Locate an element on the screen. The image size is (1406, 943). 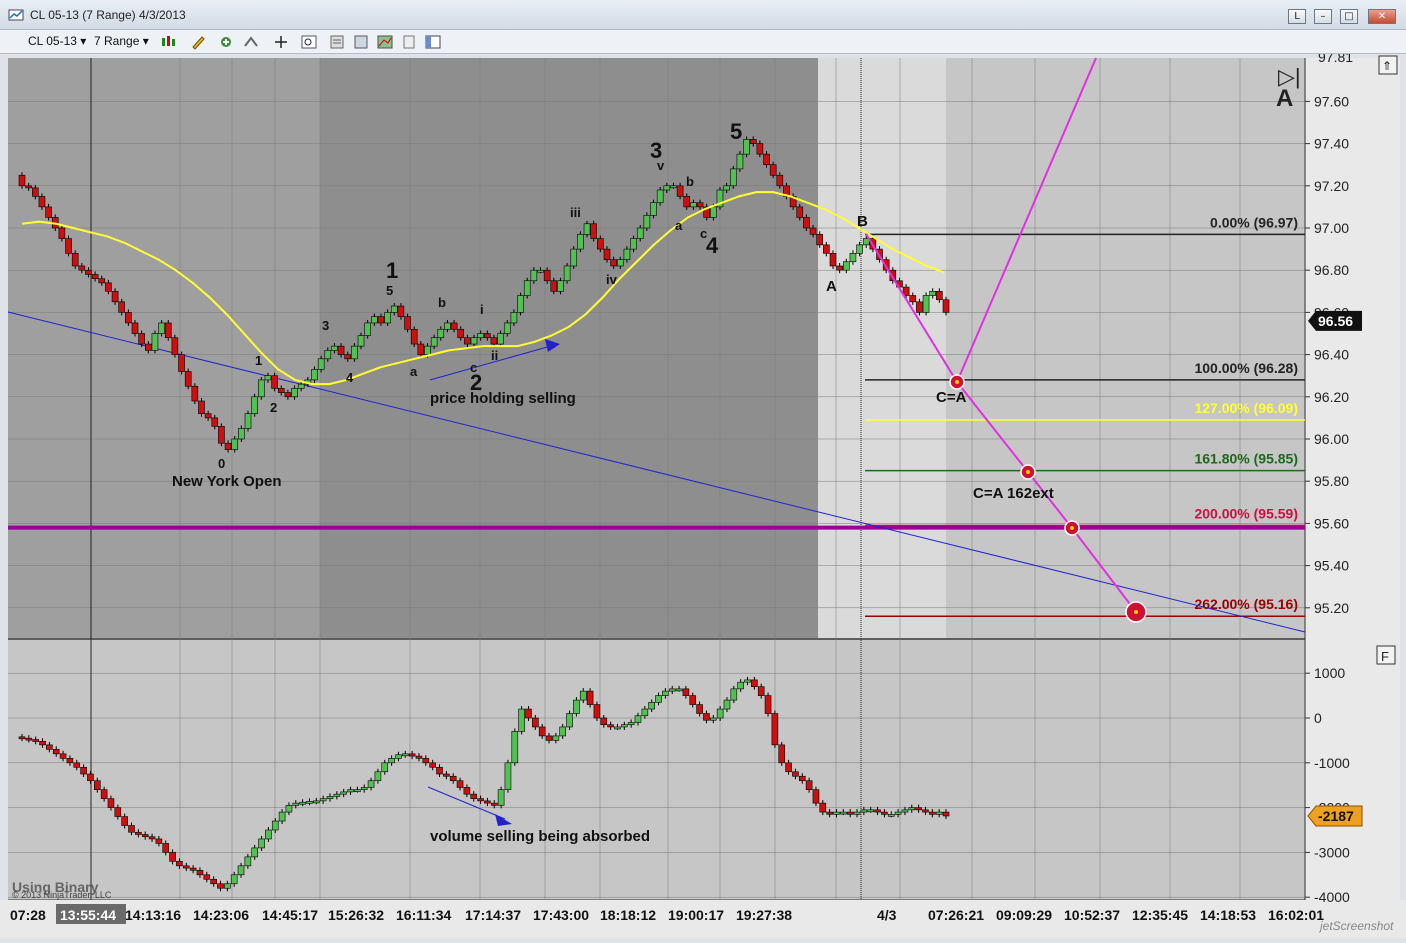
chart-toolbar: CL 05-13 ▾ 7 Range ▾ is located at coordinates (703, 42).